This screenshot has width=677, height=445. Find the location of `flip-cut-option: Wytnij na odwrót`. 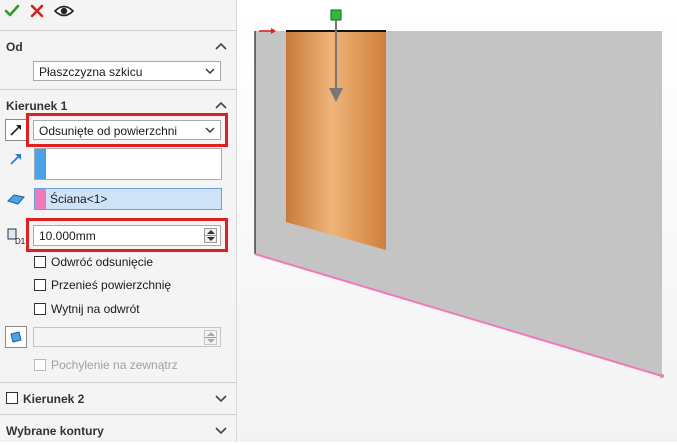

flip-cut-option: Wytnij na odwrót is located at coordinates (87, 309).